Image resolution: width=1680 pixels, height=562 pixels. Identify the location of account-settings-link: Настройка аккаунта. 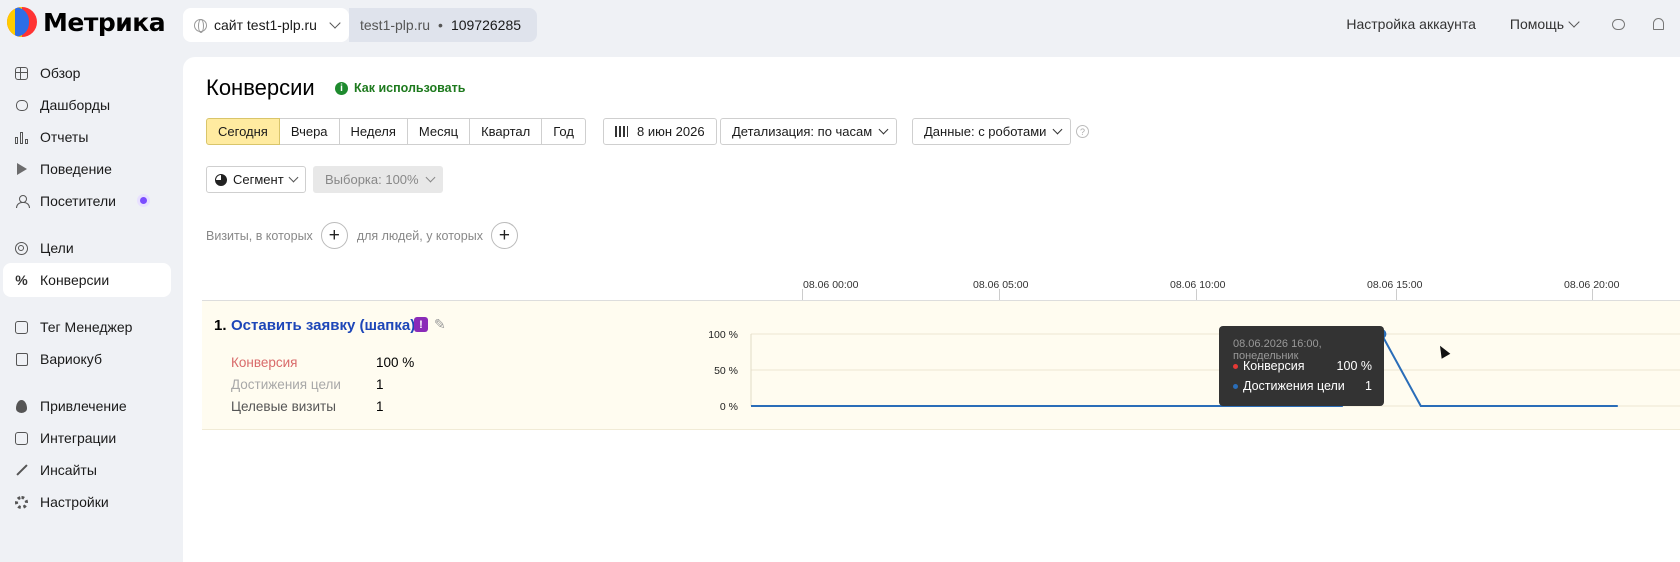
(1411, 24).